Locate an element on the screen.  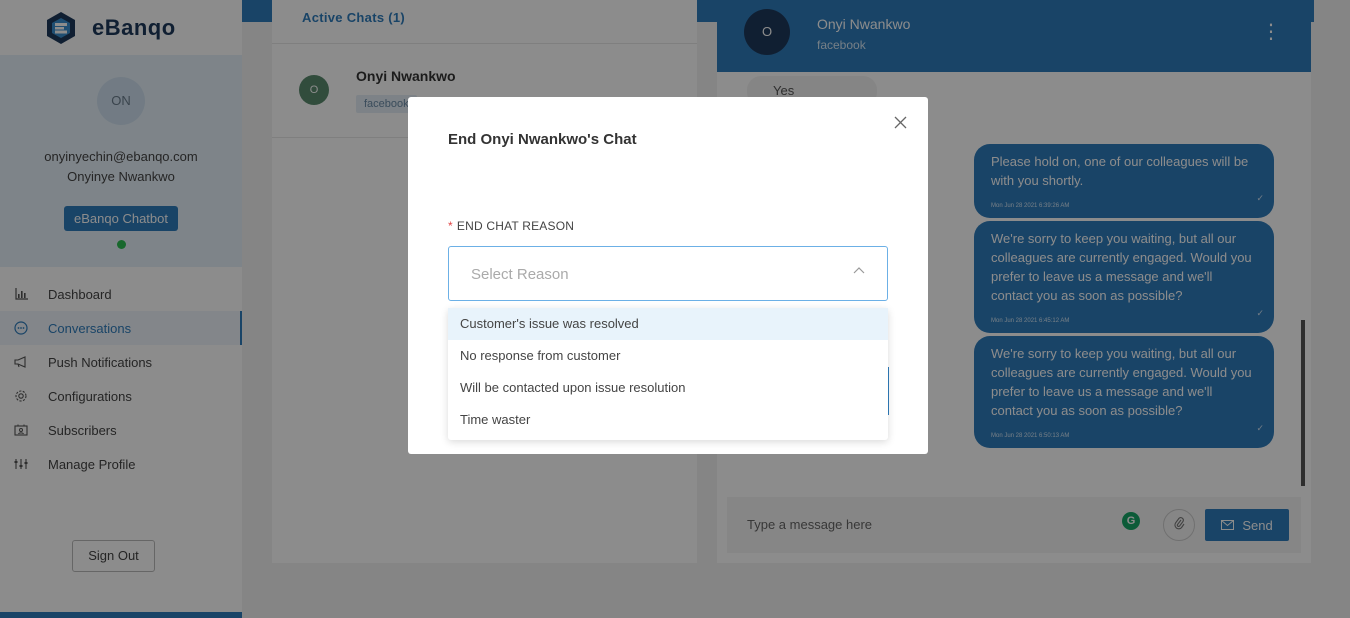
chevron-up-icon is located at coordinates (859, 271).